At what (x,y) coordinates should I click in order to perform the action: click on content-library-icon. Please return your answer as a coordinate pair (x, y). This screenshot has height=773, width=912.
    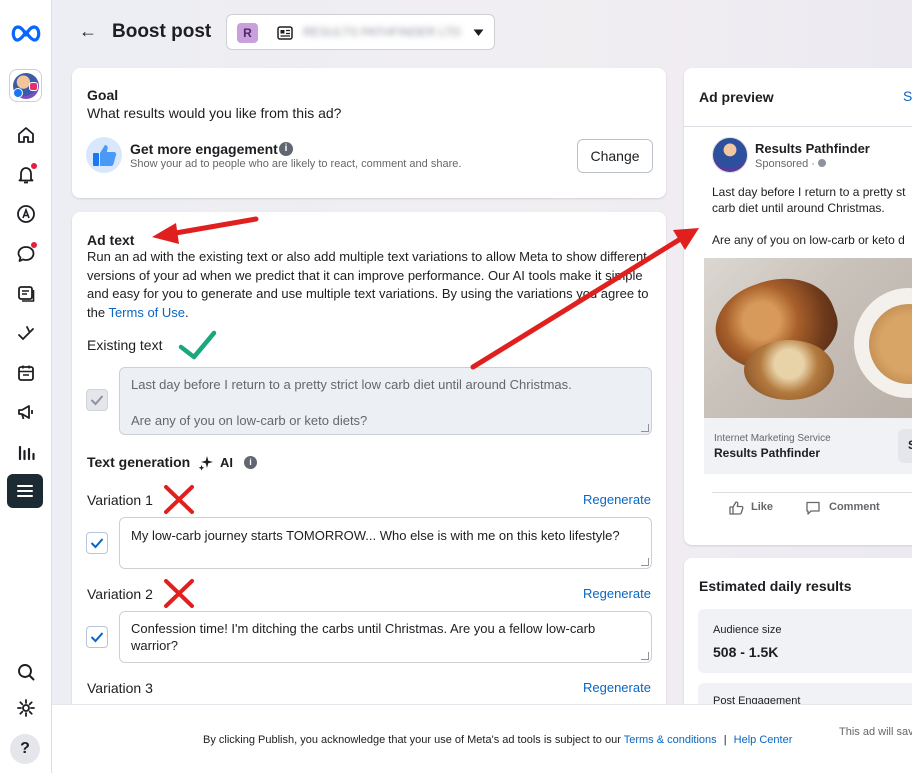
    Looking at the image, I should click on (26, 293).